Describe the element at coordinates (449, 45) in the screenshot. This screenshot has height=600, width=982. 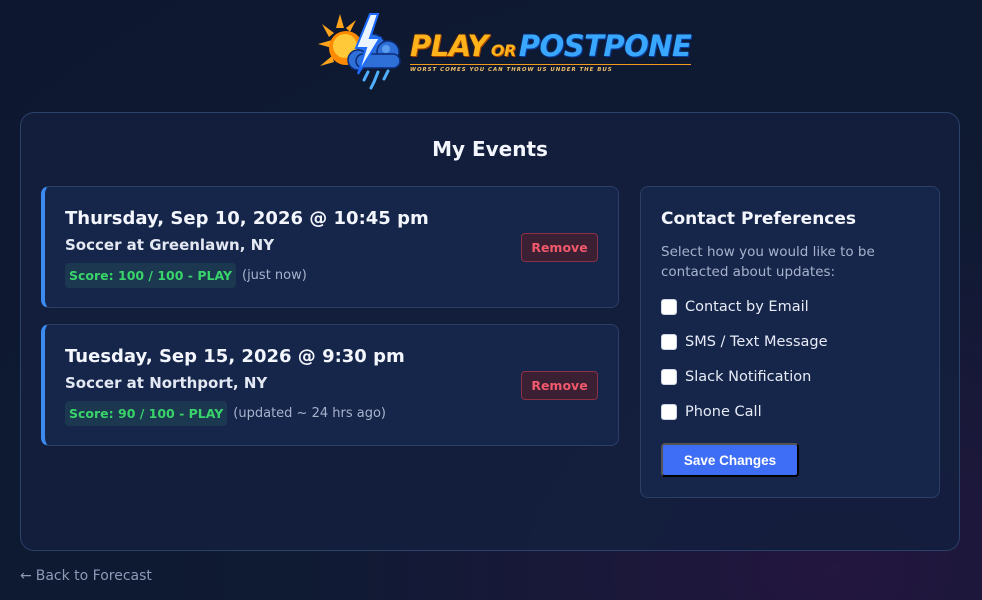
I see `brand-play-text: PLAY` at that location.